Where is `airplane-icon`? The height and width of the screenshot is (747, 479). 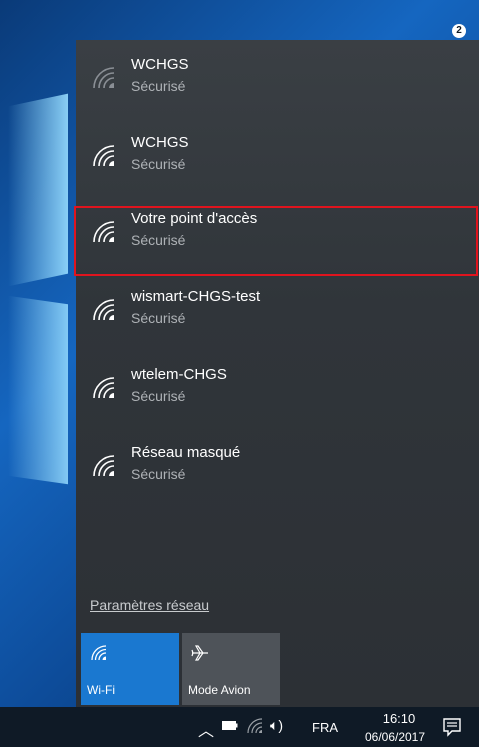 airplane-icon is located at coordinates (199, 653).